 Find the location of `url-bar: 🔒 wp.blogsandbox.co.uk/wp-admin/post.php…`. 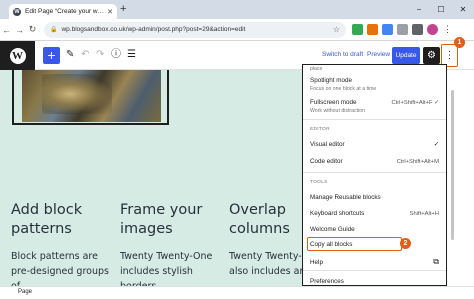

url-bar: 🔒 wp.blogsandbox.co.uk/wp-admin/post.php… is located at coordinates (195, 29).